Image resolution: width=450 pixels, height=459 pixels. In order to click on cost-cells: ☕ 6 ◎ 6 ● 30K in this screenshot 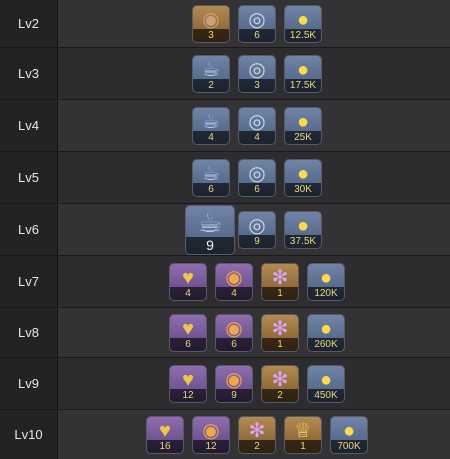, I will do `click(254, 177)`.